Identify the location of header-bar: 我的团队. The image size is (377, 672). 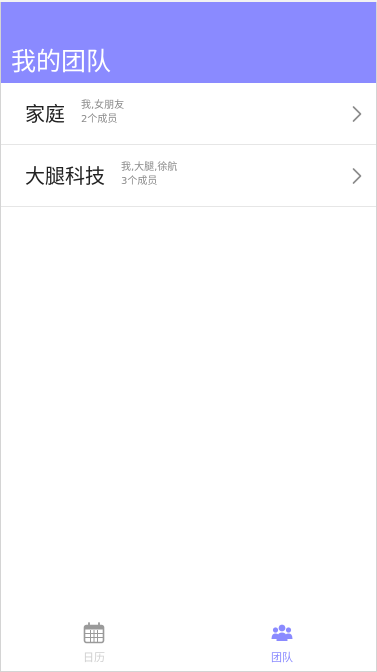
(188, 42).